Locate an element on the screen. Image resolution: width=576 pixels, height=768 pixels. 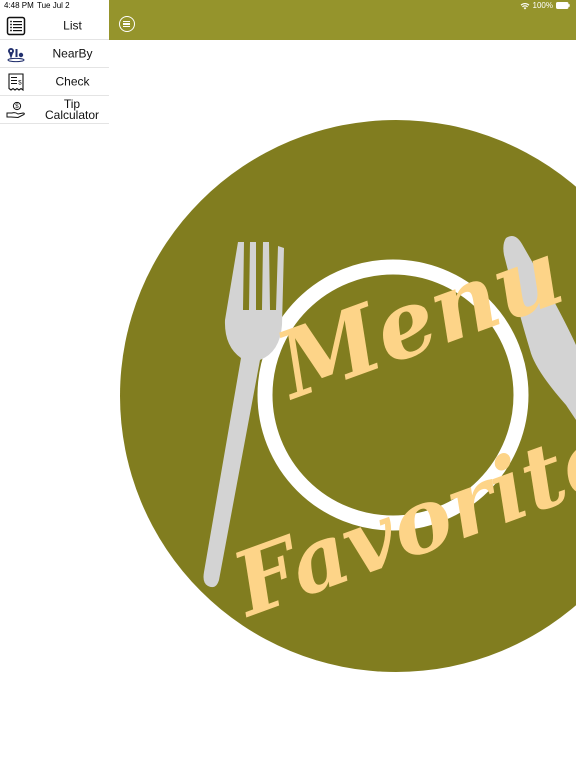
tip-hand-icon: $ is located at coordinates (15, 109).